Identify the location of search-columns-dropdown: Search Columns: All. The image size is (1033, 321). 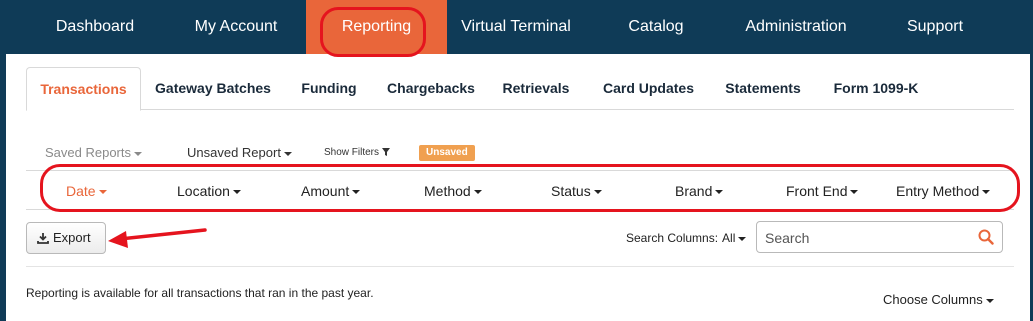
(686, 238).